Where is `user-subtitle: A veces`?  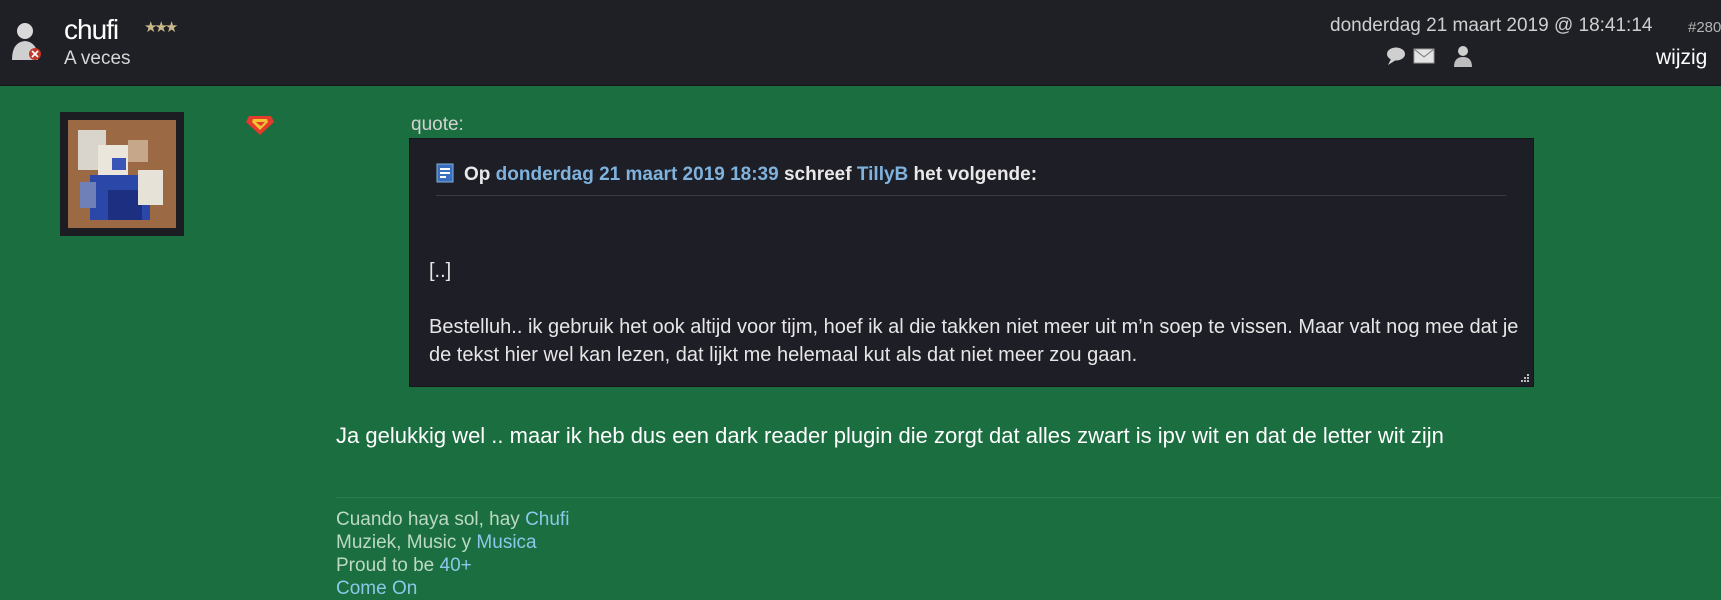 user-subtitle: A veces is located at coordinates (97, 58).